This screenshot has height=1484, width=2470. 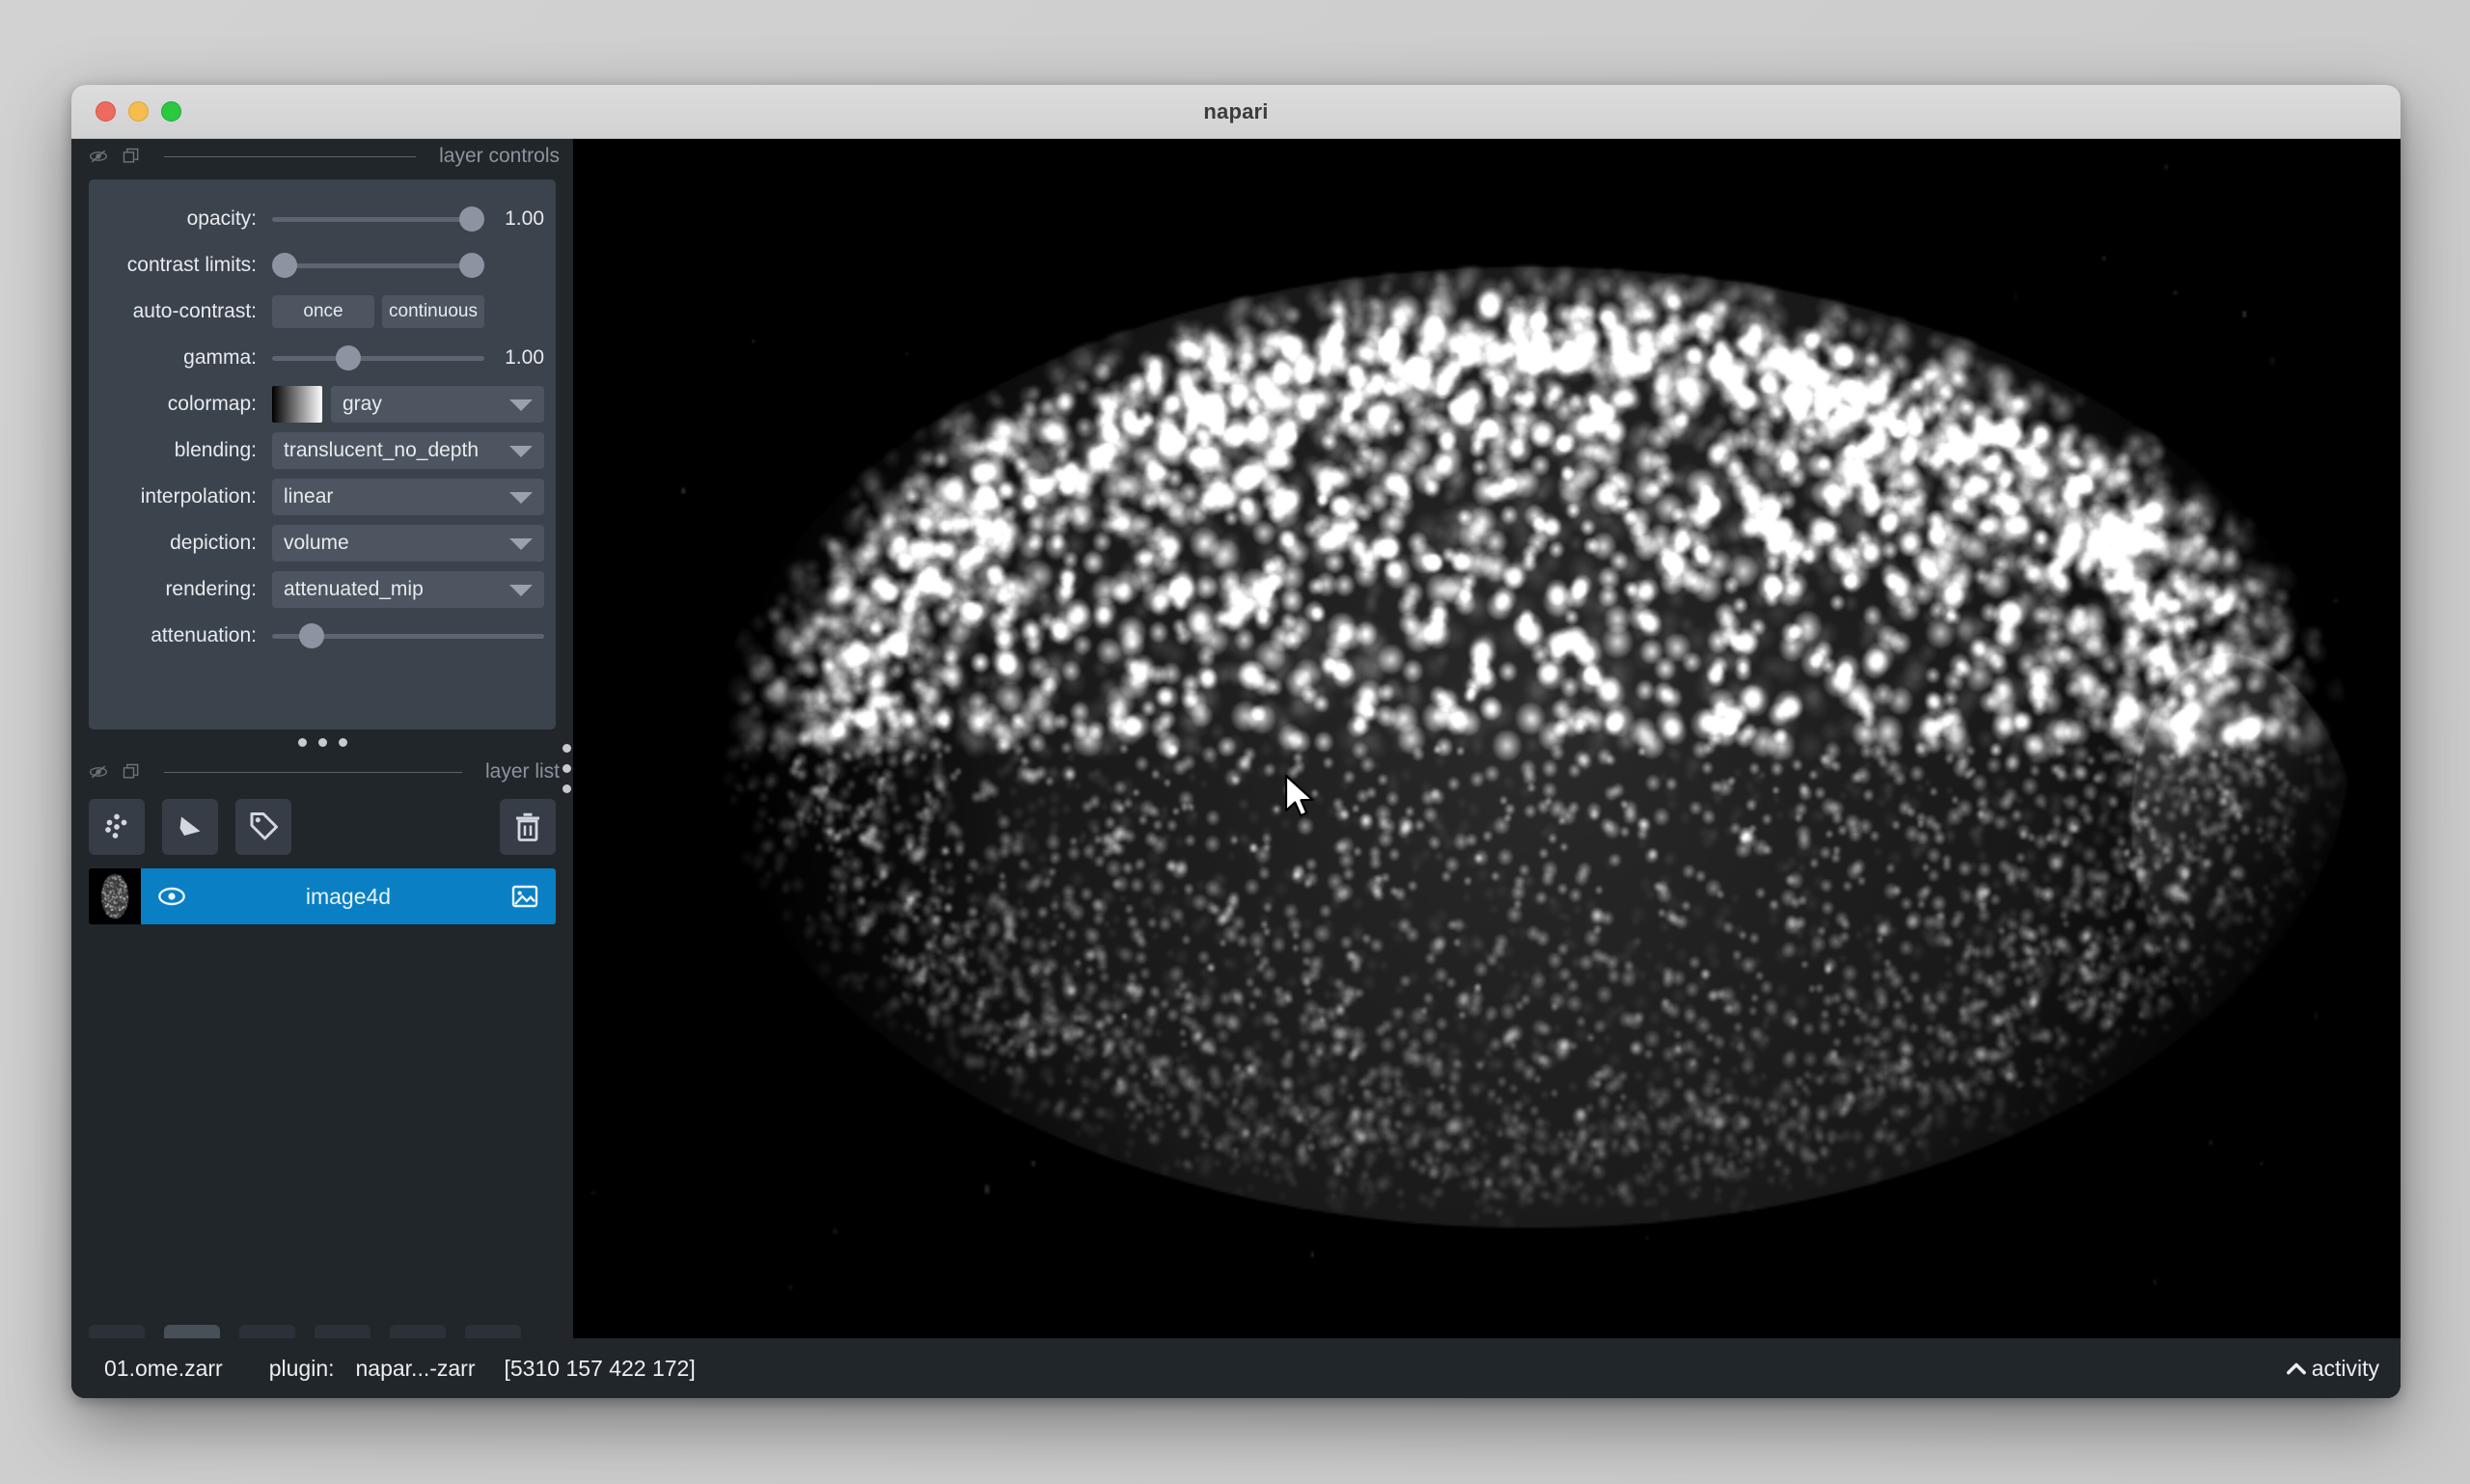 I want to click on window-title: napari, so click(x=1236, y=111).